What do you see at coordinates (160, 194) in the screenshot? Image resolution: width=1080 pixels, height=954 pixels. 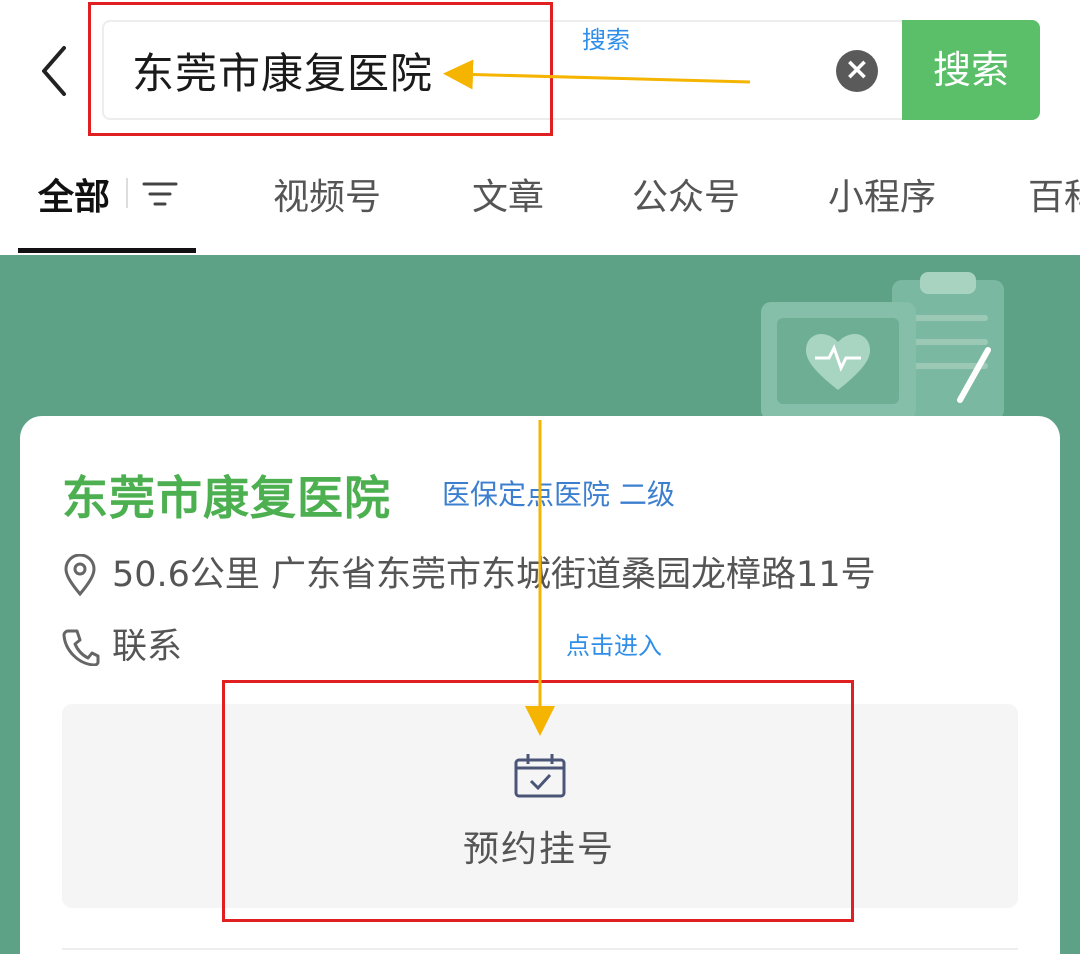 I see `filter-icon` at bounding box center [160, 194].